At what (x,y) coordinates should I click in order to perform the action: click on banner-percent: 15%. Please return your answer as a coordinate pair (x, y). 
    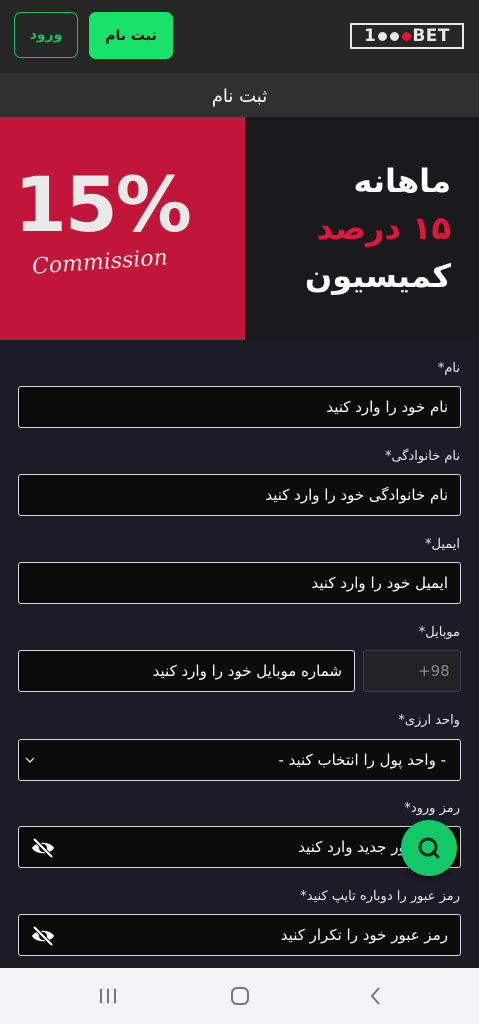
    Looking at the image, I should click on (103, 204).